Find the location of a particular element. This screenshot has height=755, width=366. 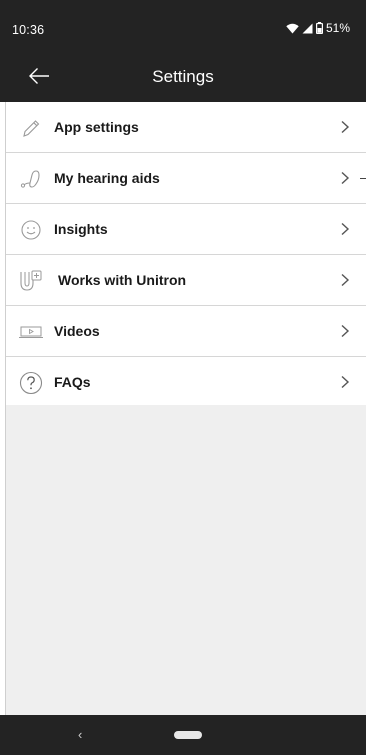

menu-item-label: Insights is located at coordinates (81, 229).